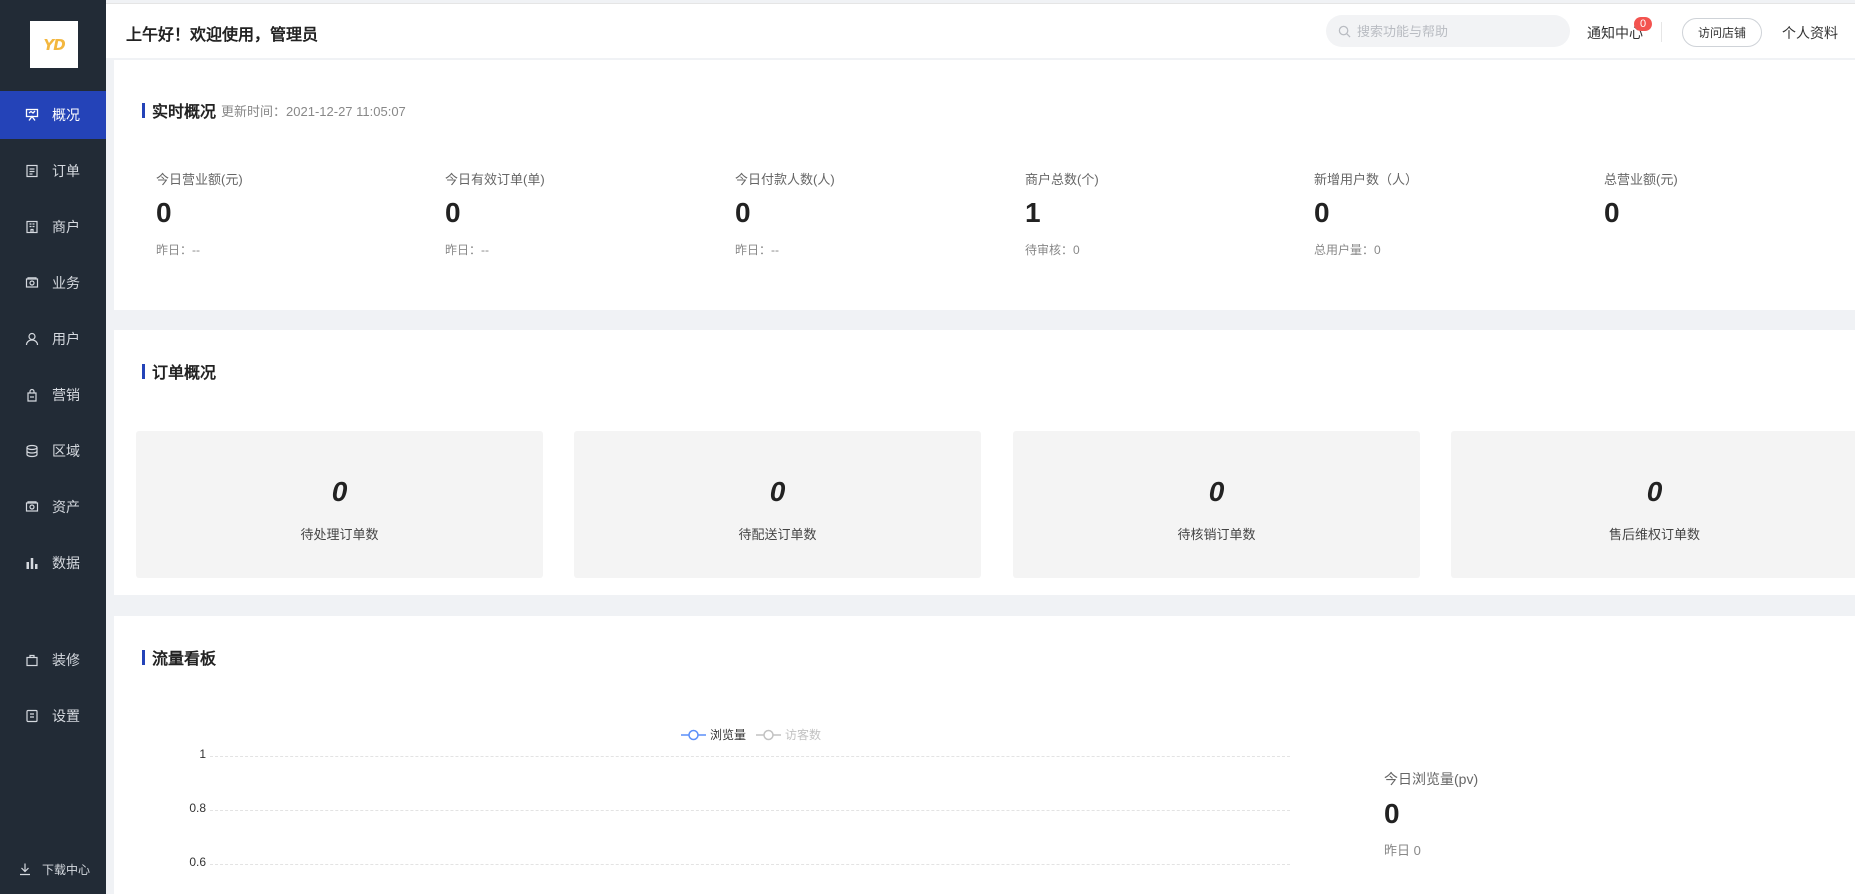 This screenshot has height=894, width=1855. I want to click on search-input, so click(1457, 31).